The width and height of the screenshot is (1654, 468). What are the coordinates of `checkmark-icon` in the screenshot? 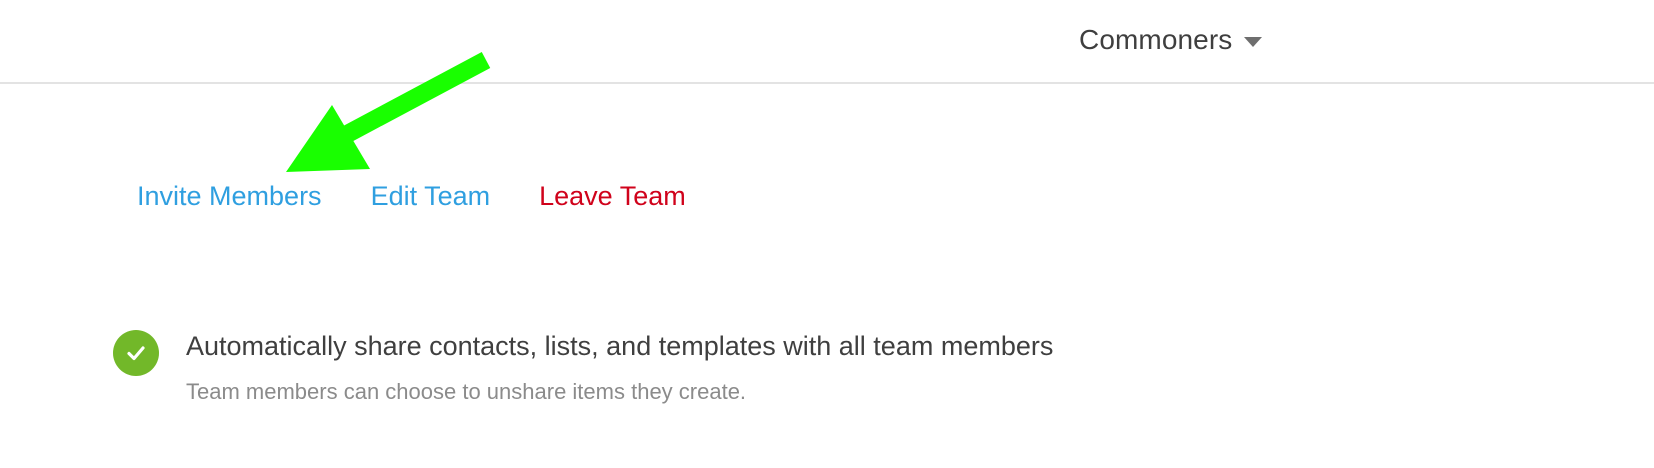 It's located at (136, 353).